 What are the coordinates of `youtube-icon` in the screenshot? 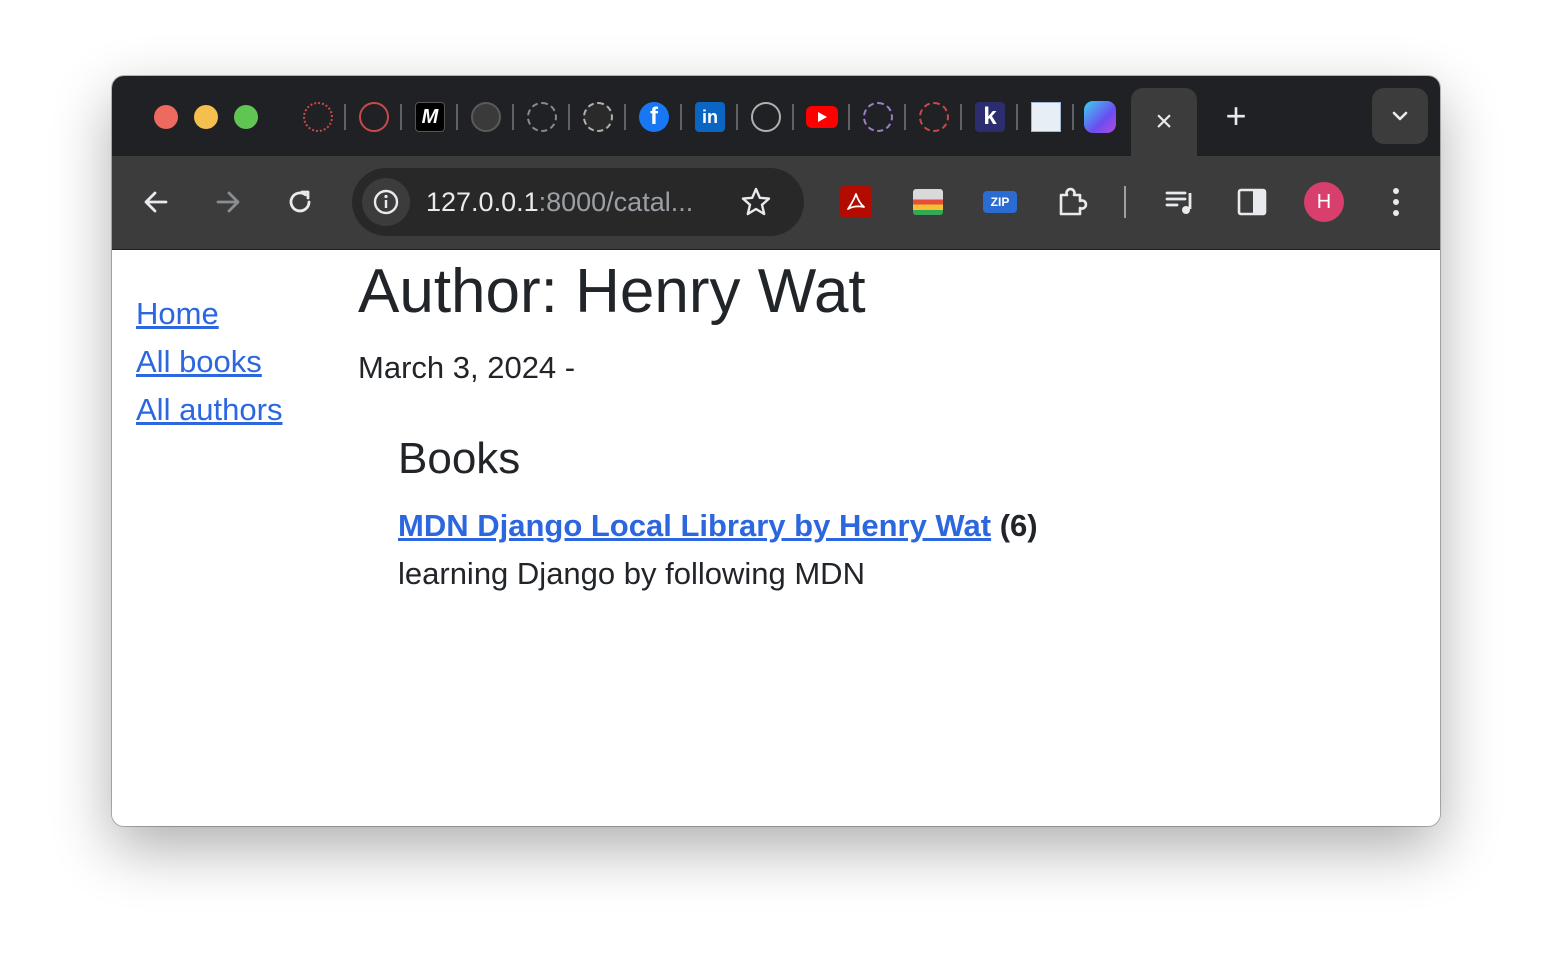 It's located at (822, 117).